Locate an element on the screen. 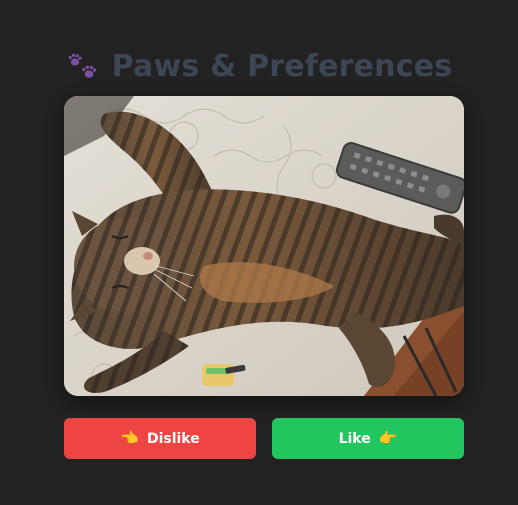 The height and width of the screenshot is (505, 518). like-button-label: Like is located at coordinates (354, 438).